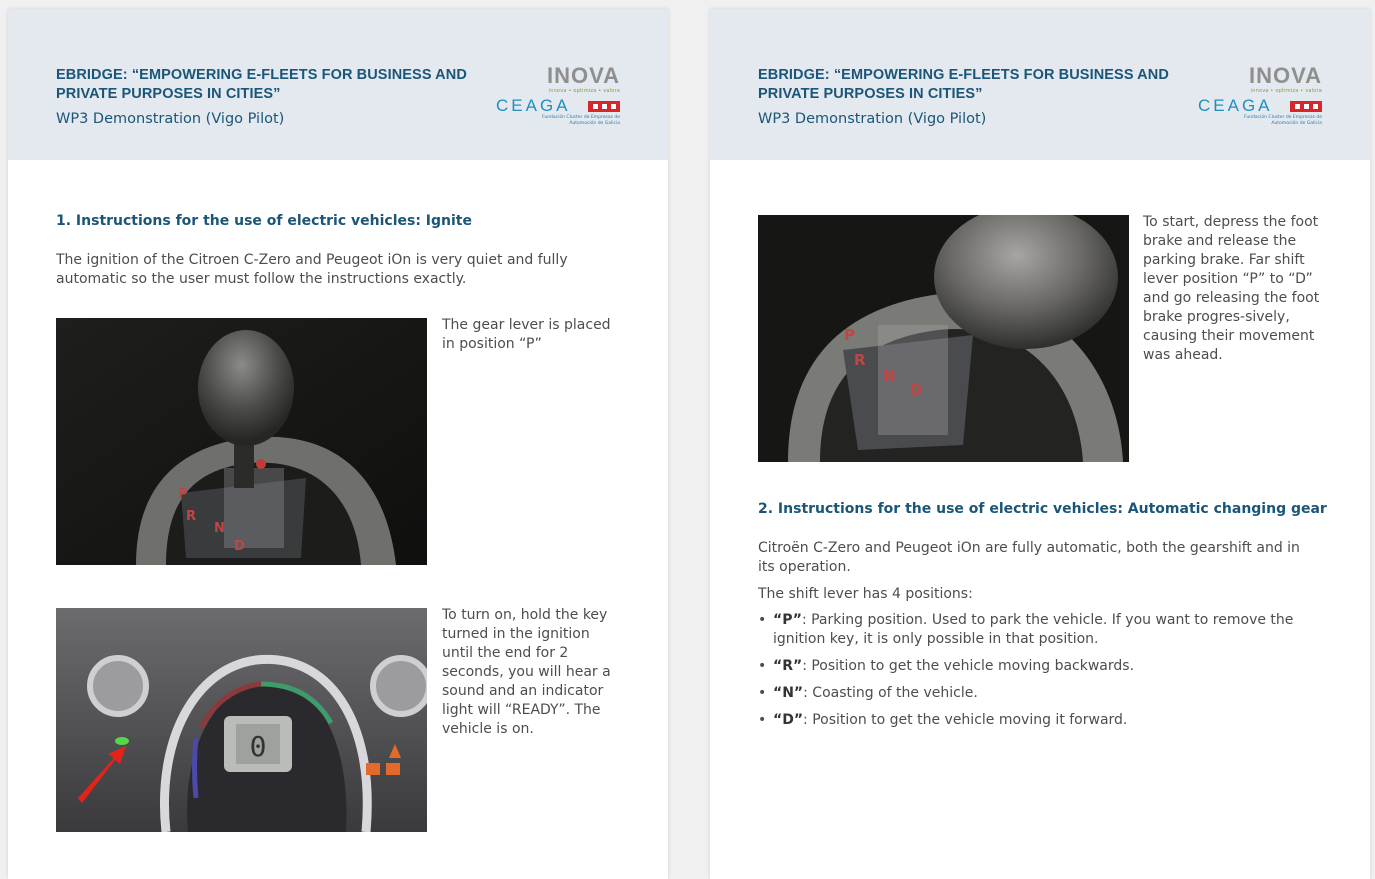  Describe the element at coordinates (788, 666) in the screenshot. I see `position-key: “R”` at that location.